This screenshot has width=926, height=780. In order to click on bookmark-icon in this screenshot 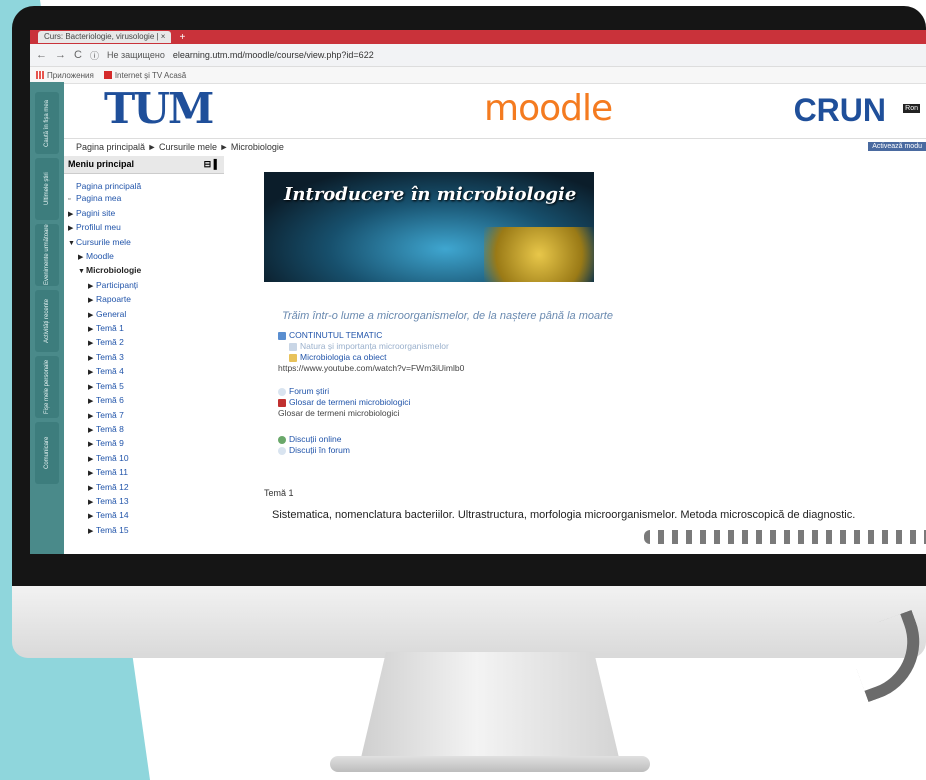, I will do `click(107, 75)`.